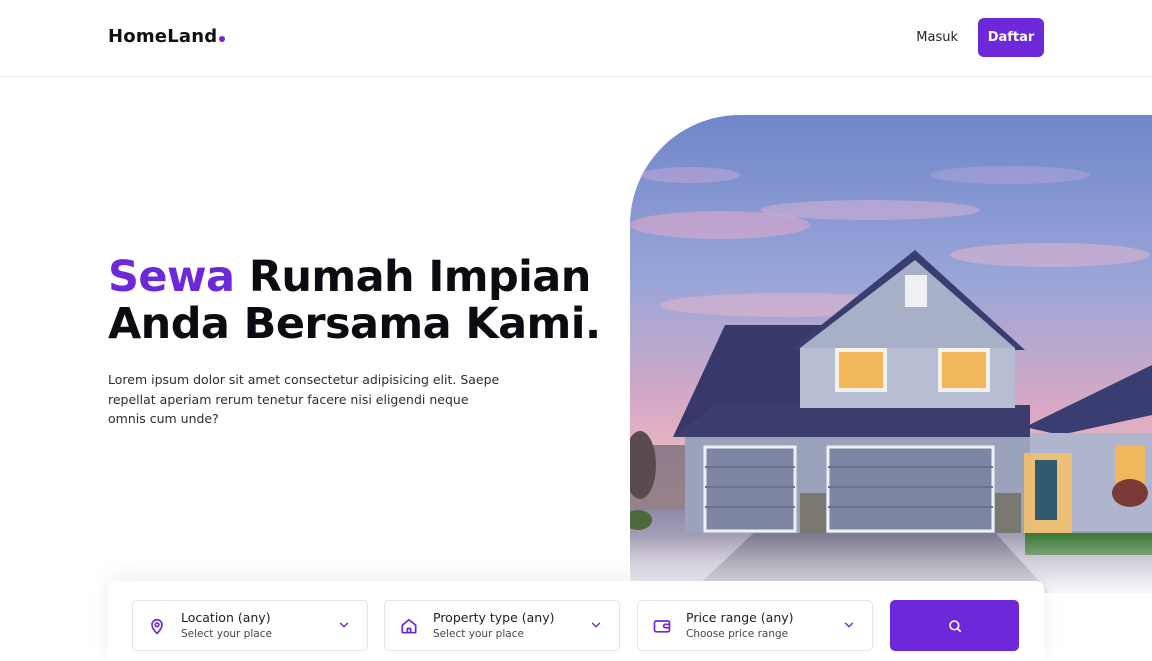 The image size is (1152, 661). What do you see at coordinates (740, 617) in the screenshot?
I see `price-range-filter-title: Price range (any)` at bounding box center [740, 617].